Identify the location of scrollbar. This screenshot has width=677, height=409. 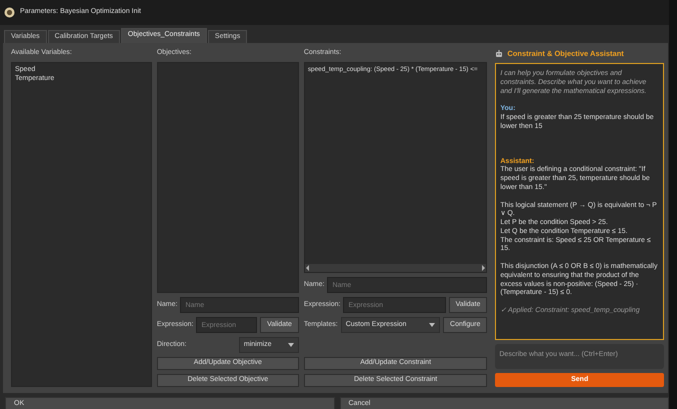
(395, 268).